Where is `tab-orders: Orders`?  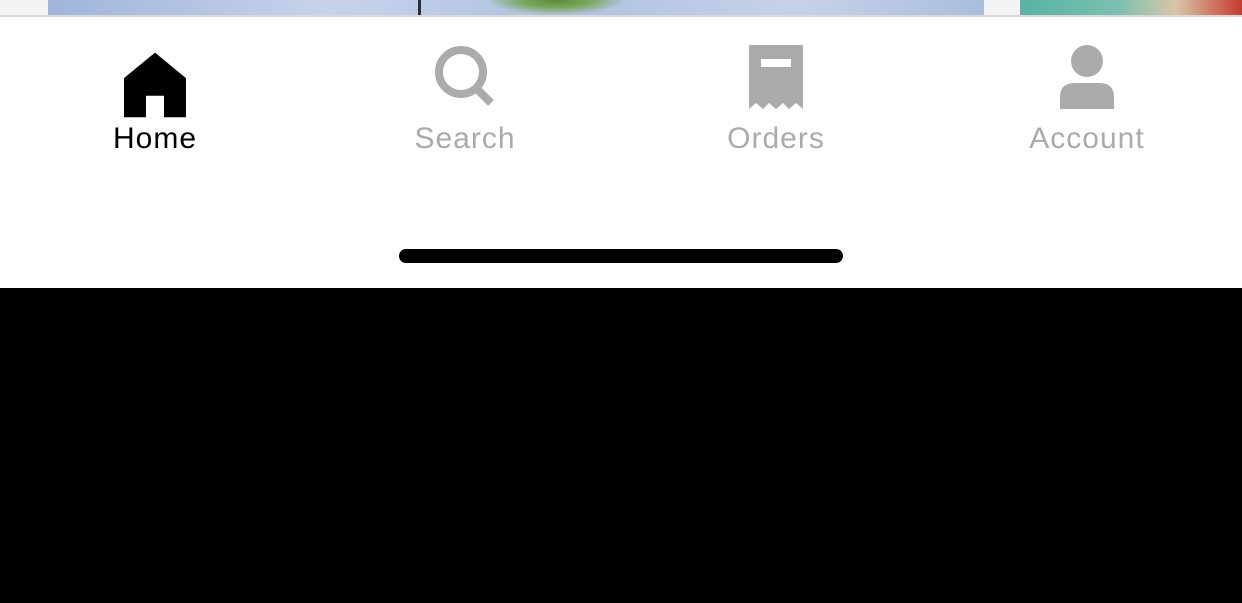
tab-orders: Orders is located at coordinates (776, 92).